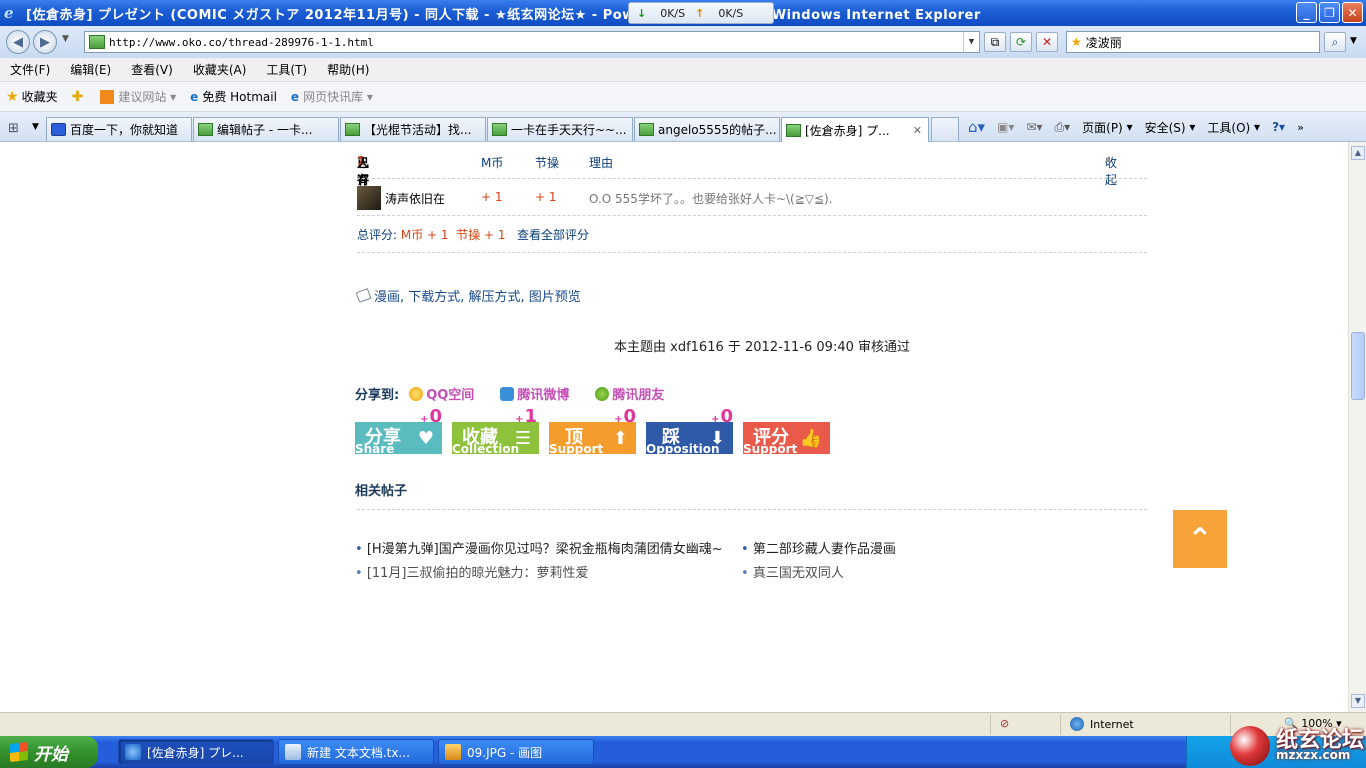 This screenshot has height=768, width=1366. I want to click on tag-icon, so click(363, 295).